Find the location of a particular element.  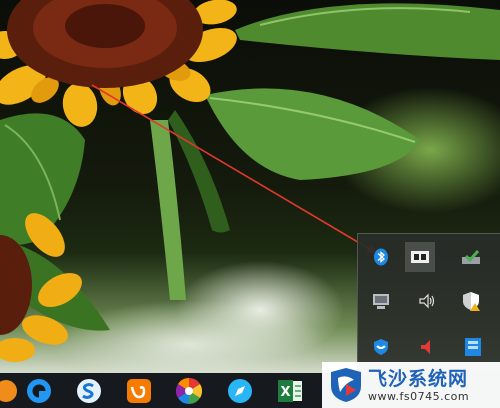

taskbar-app-sogou is located at coordinates (89, 391).